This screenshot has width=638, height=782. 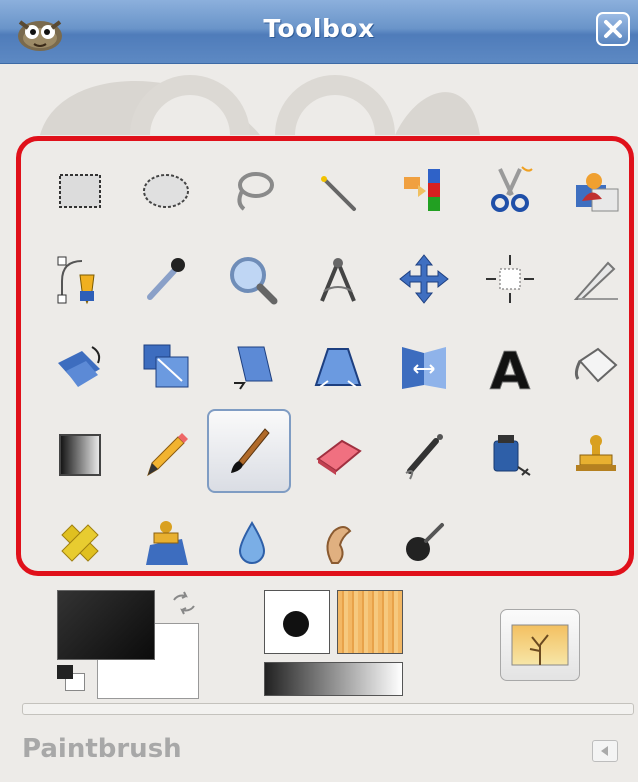 I want to click on window-title: Toolbox, so click(x=319, y=28).